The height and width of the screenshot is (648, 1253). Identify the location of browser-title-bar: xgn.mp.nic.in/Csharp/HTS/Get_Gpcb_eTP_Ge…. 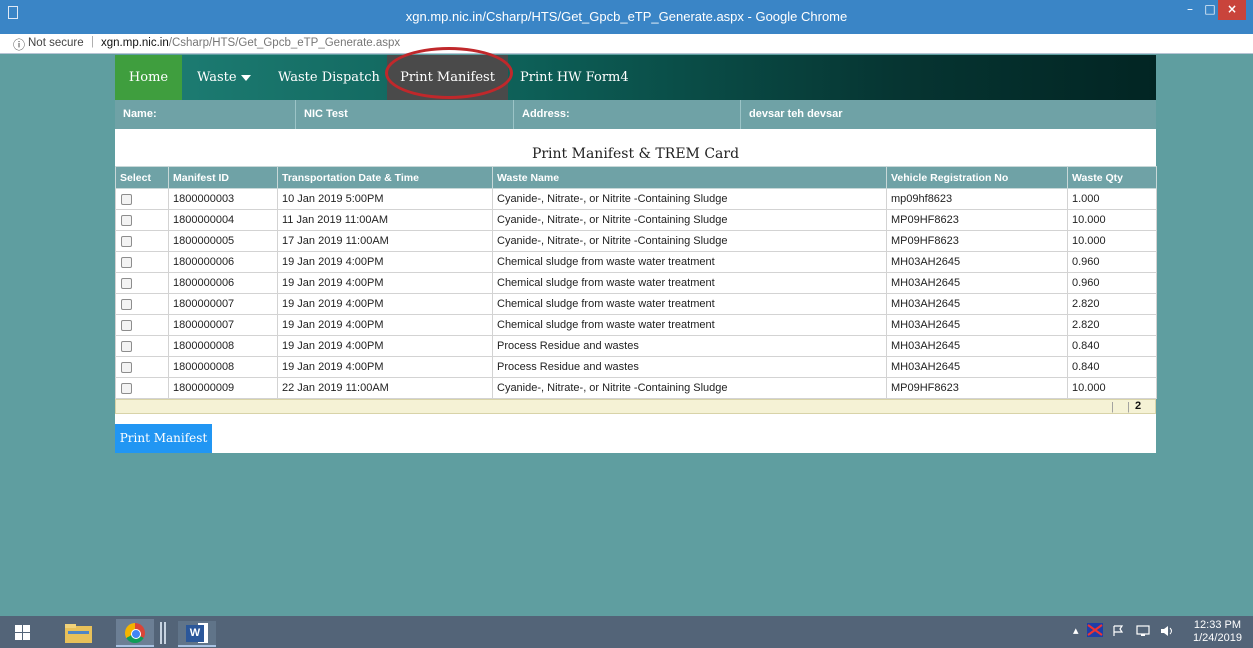
(626, 17).